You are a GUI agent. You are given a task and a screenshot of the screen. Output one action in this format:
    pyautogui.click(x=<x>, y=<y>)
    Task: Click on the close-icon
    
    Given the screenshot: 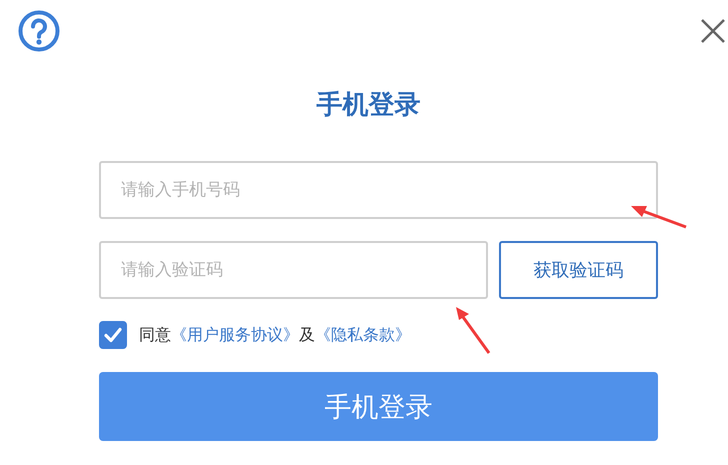 What is the action you would take?
    pyautogui.click(x=713, y=31)
    